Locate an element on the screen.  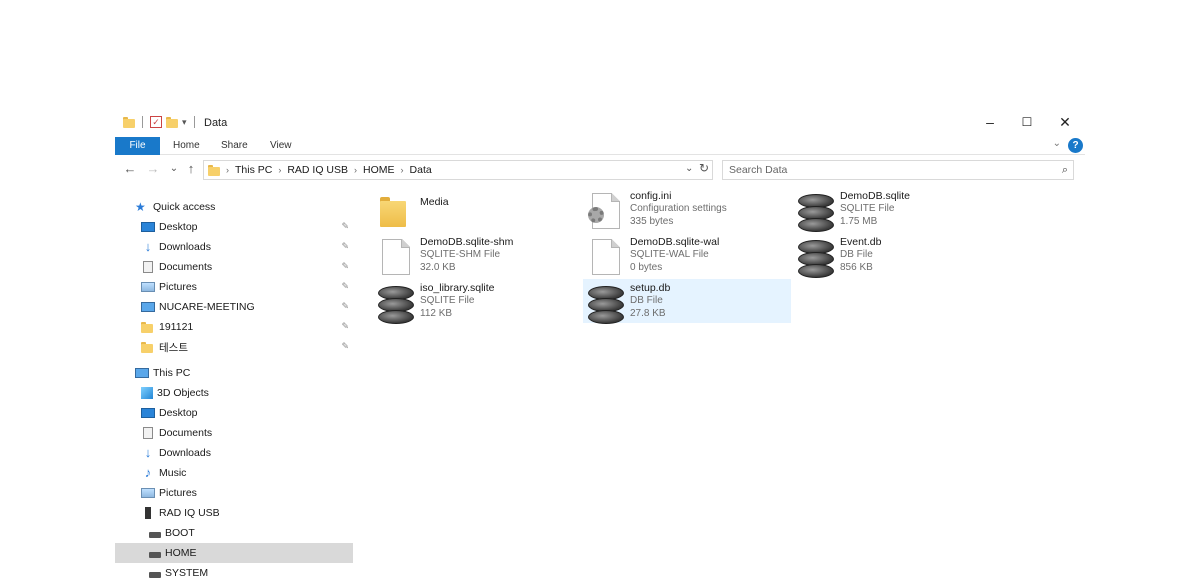
sidebar-item-label: Quick access is located at coordinates (184, 207).